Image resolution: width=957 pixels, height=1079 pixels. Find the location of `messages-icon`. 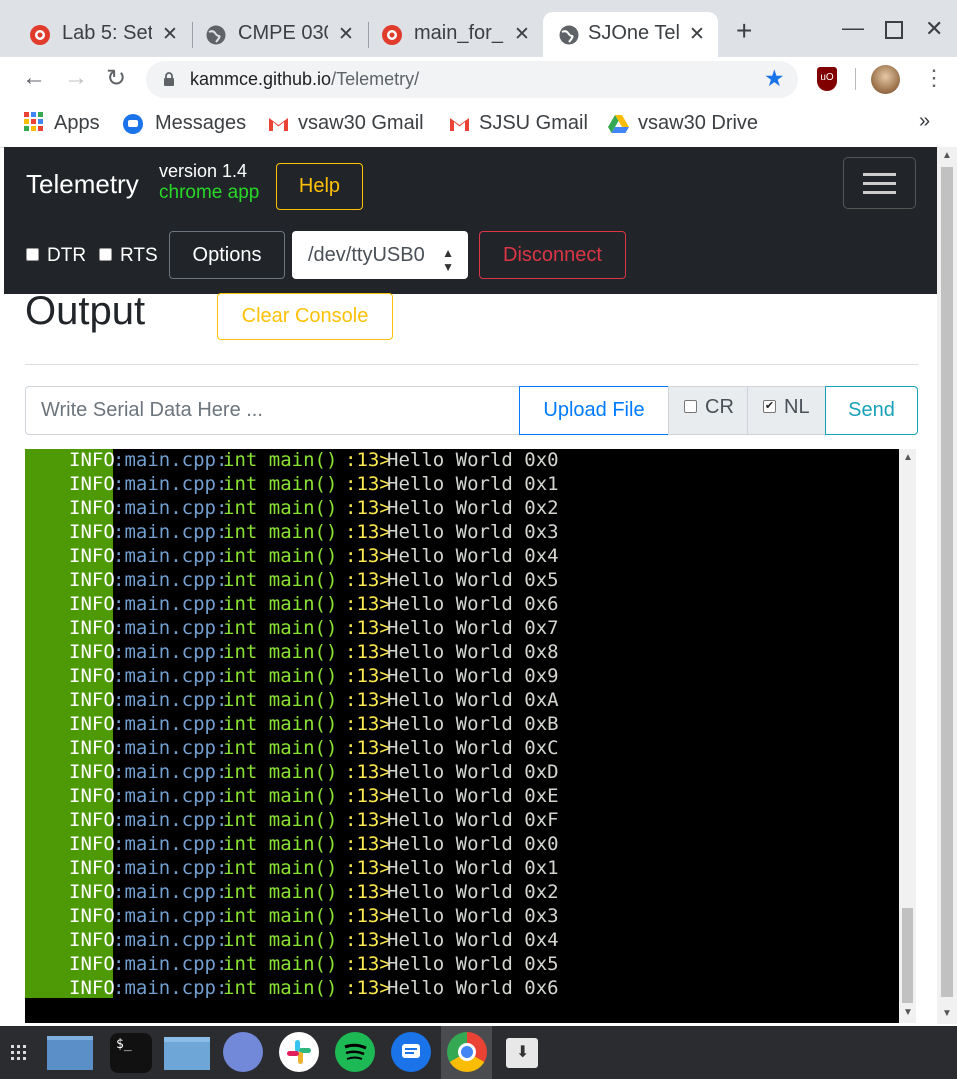

messages-icon is located at coordinates (133, 126).